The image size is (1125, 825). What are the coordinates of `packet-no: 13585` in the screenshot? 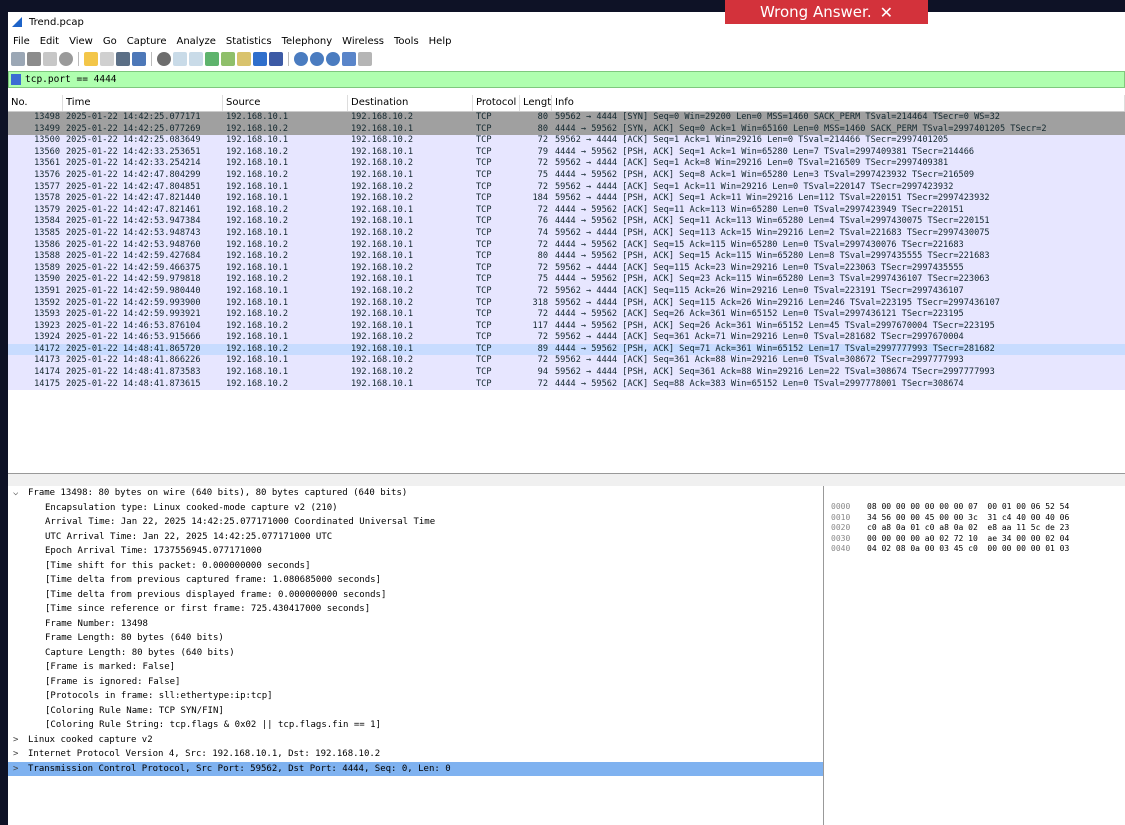 It's located at (47, 232).